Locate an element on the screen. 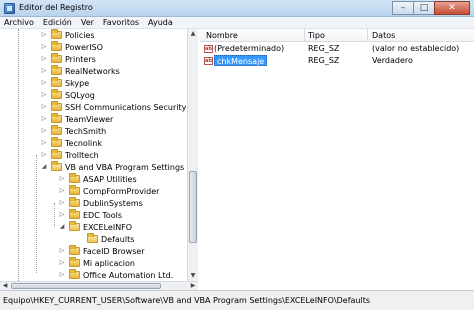 The height and width of the screenshot is (310, 474). menu-edicion: Edición is located at coordinates (57, 22).